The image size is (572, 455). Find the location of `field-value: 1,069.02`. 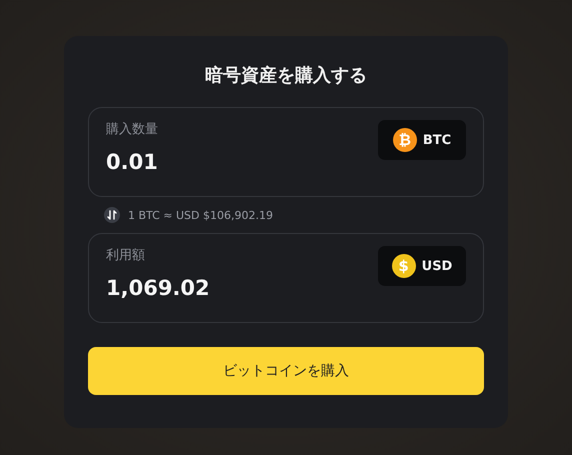

field-value: 1,069.02 is located at coordinates (158, 288).